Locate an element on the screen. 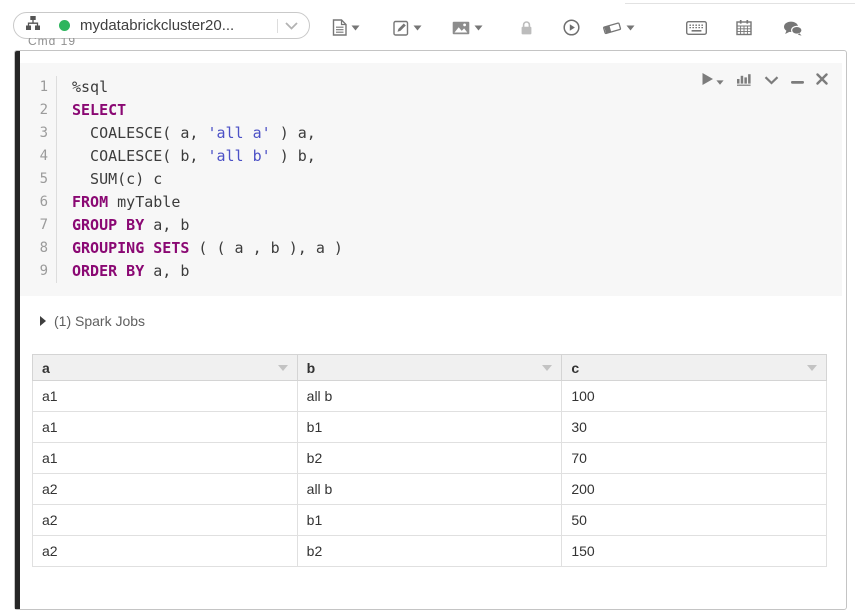  minimize-cell-button is located at coordinates (797, 80).